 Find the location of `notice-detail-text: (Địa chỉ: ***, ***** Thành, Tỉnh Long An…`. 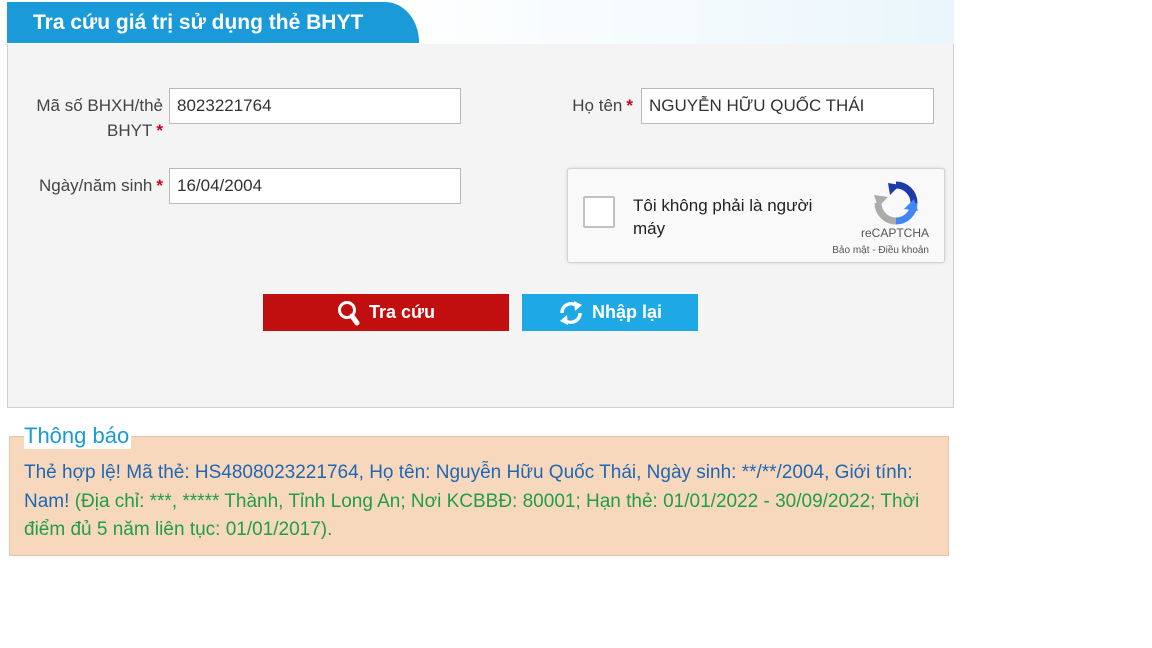

notice-detail-text: (Địa chỉ: ***, ***** Thành, Tỉnh Long An… is located at coordinates (472, 515).